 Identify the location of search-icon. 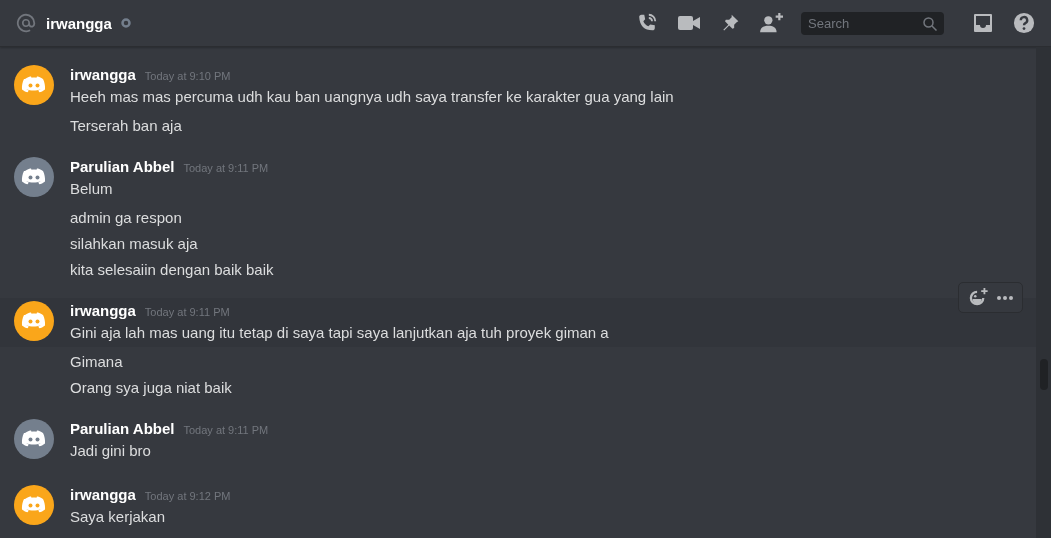
(930, 23).